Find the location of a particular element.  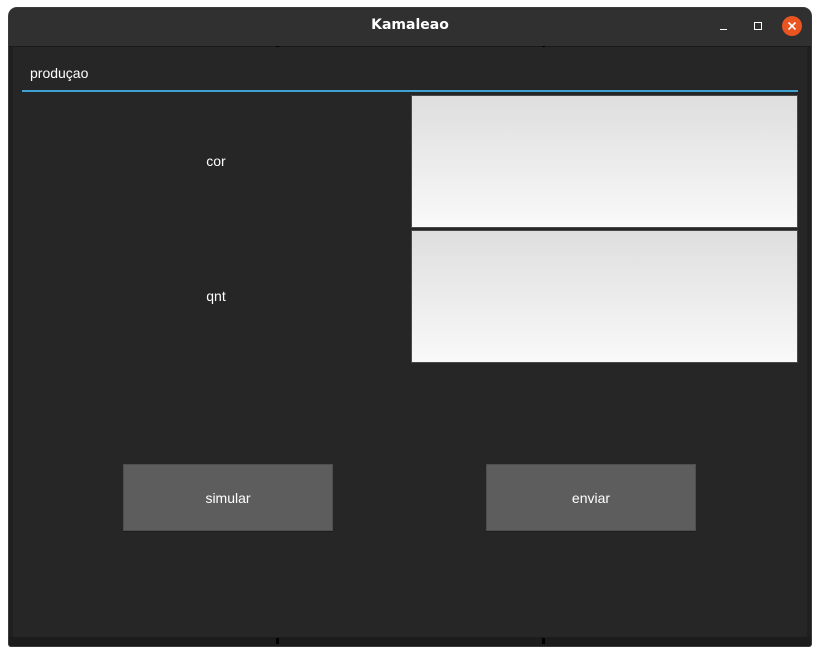

qnt-display is located at coordinates (604, 296).